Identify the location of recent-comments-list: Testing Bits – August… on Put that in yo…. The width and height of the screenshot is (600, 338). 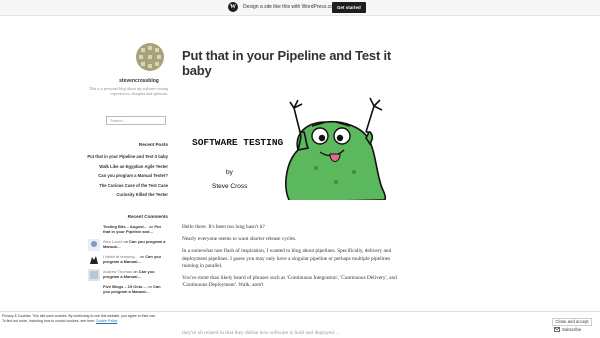
(128, 261).